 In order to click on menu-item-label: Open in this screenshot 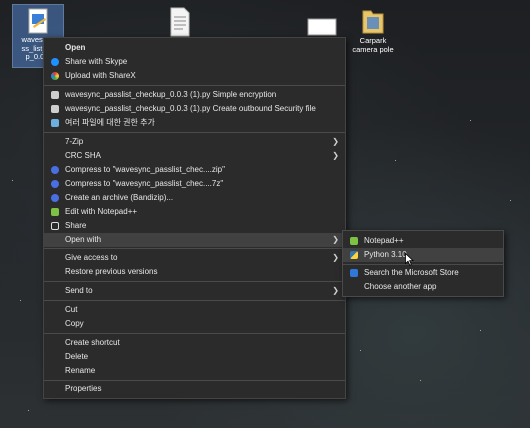, I will do `click(75, 47)`.